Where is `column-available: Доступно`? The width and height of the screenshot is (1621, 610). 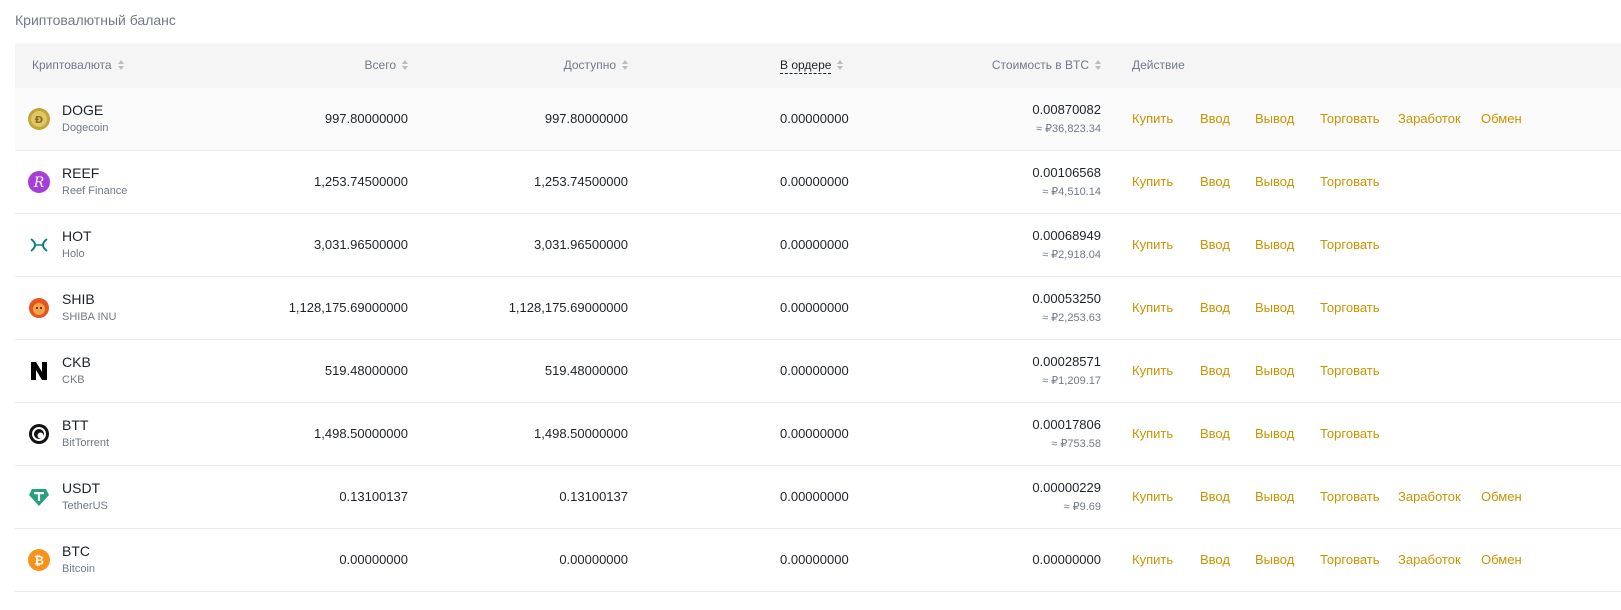
column-available: Доступно is located at coordinates (596, 65).